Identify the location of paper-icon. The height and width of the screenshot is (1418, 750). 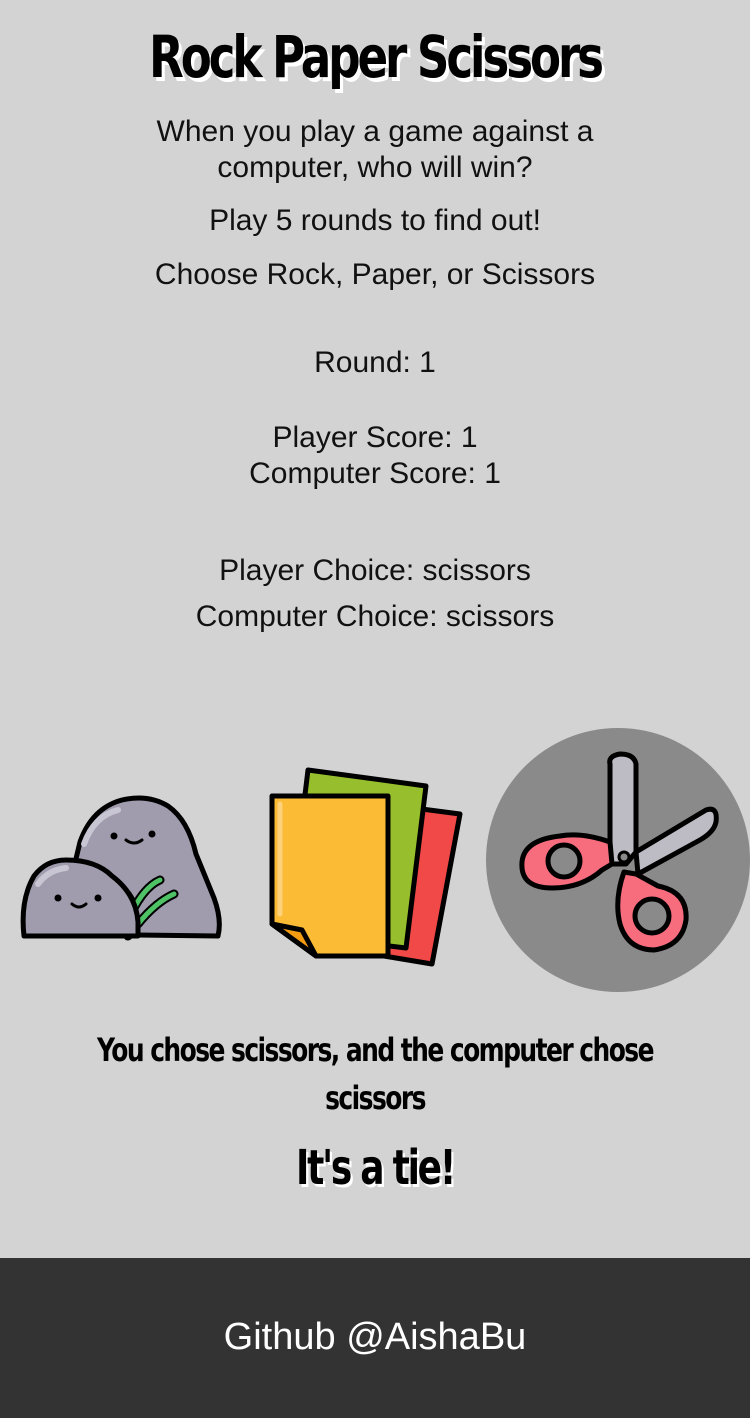
(366, 867).